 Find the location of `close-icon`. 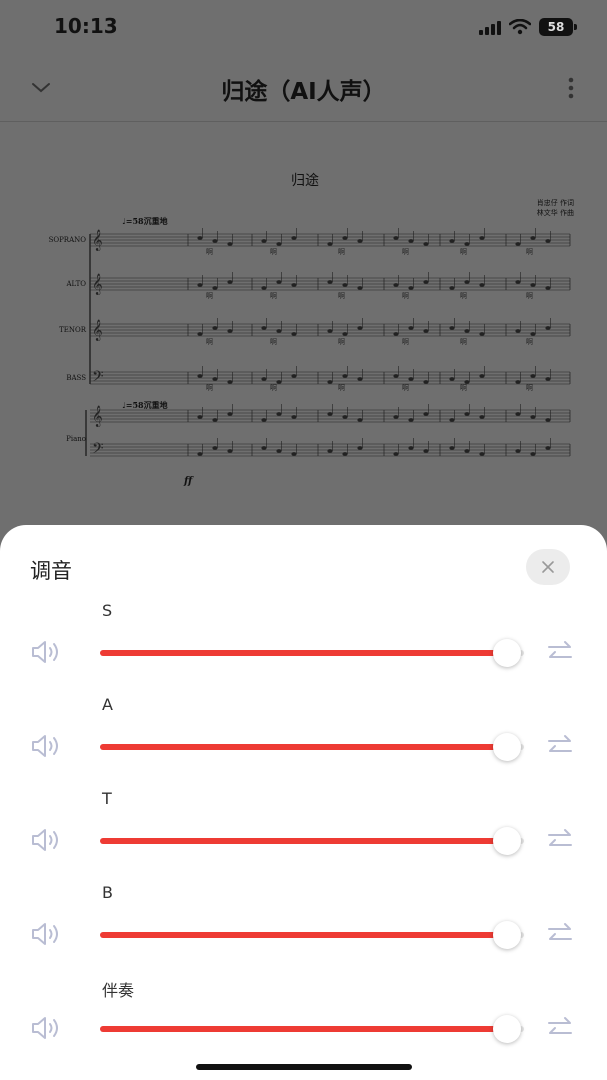

close-icon is located at coordinates (548, 567).